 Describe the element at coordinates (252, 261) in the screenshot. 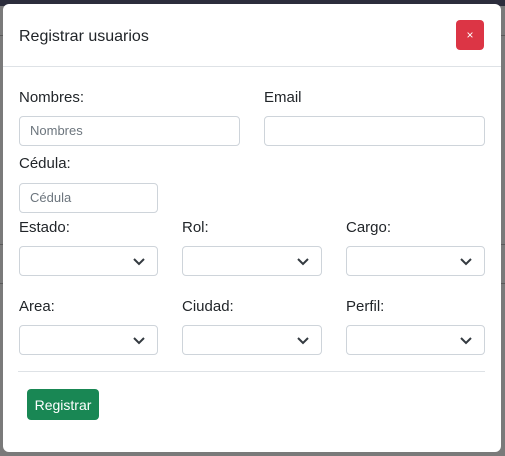

I see `rol-select` at that location.